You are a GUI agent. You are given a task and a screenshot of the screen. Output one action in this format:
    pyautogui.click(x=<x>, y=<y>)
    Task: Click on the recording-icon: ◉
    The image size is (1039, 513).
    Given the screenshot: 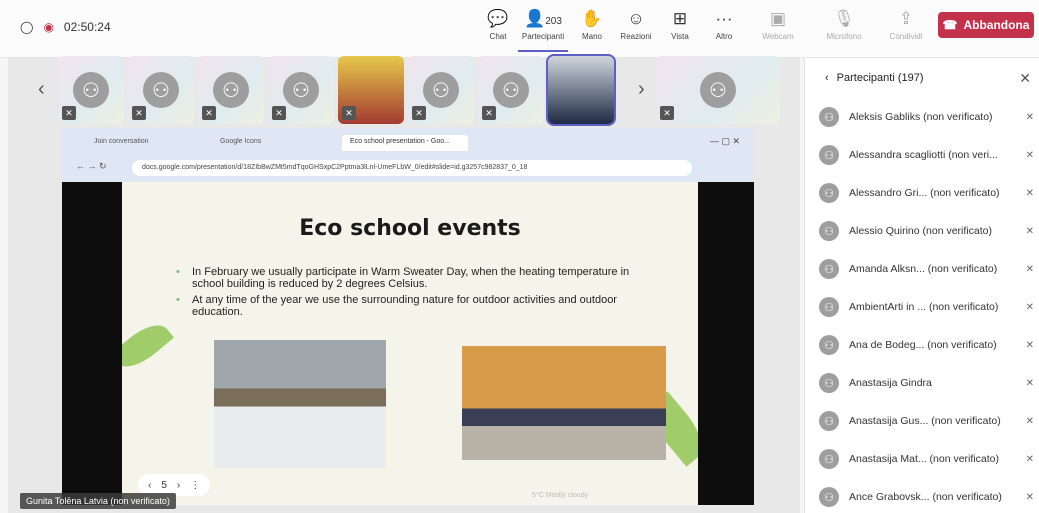 What is the action you would take?
    pyautogui.click(x=48, y=27)
    